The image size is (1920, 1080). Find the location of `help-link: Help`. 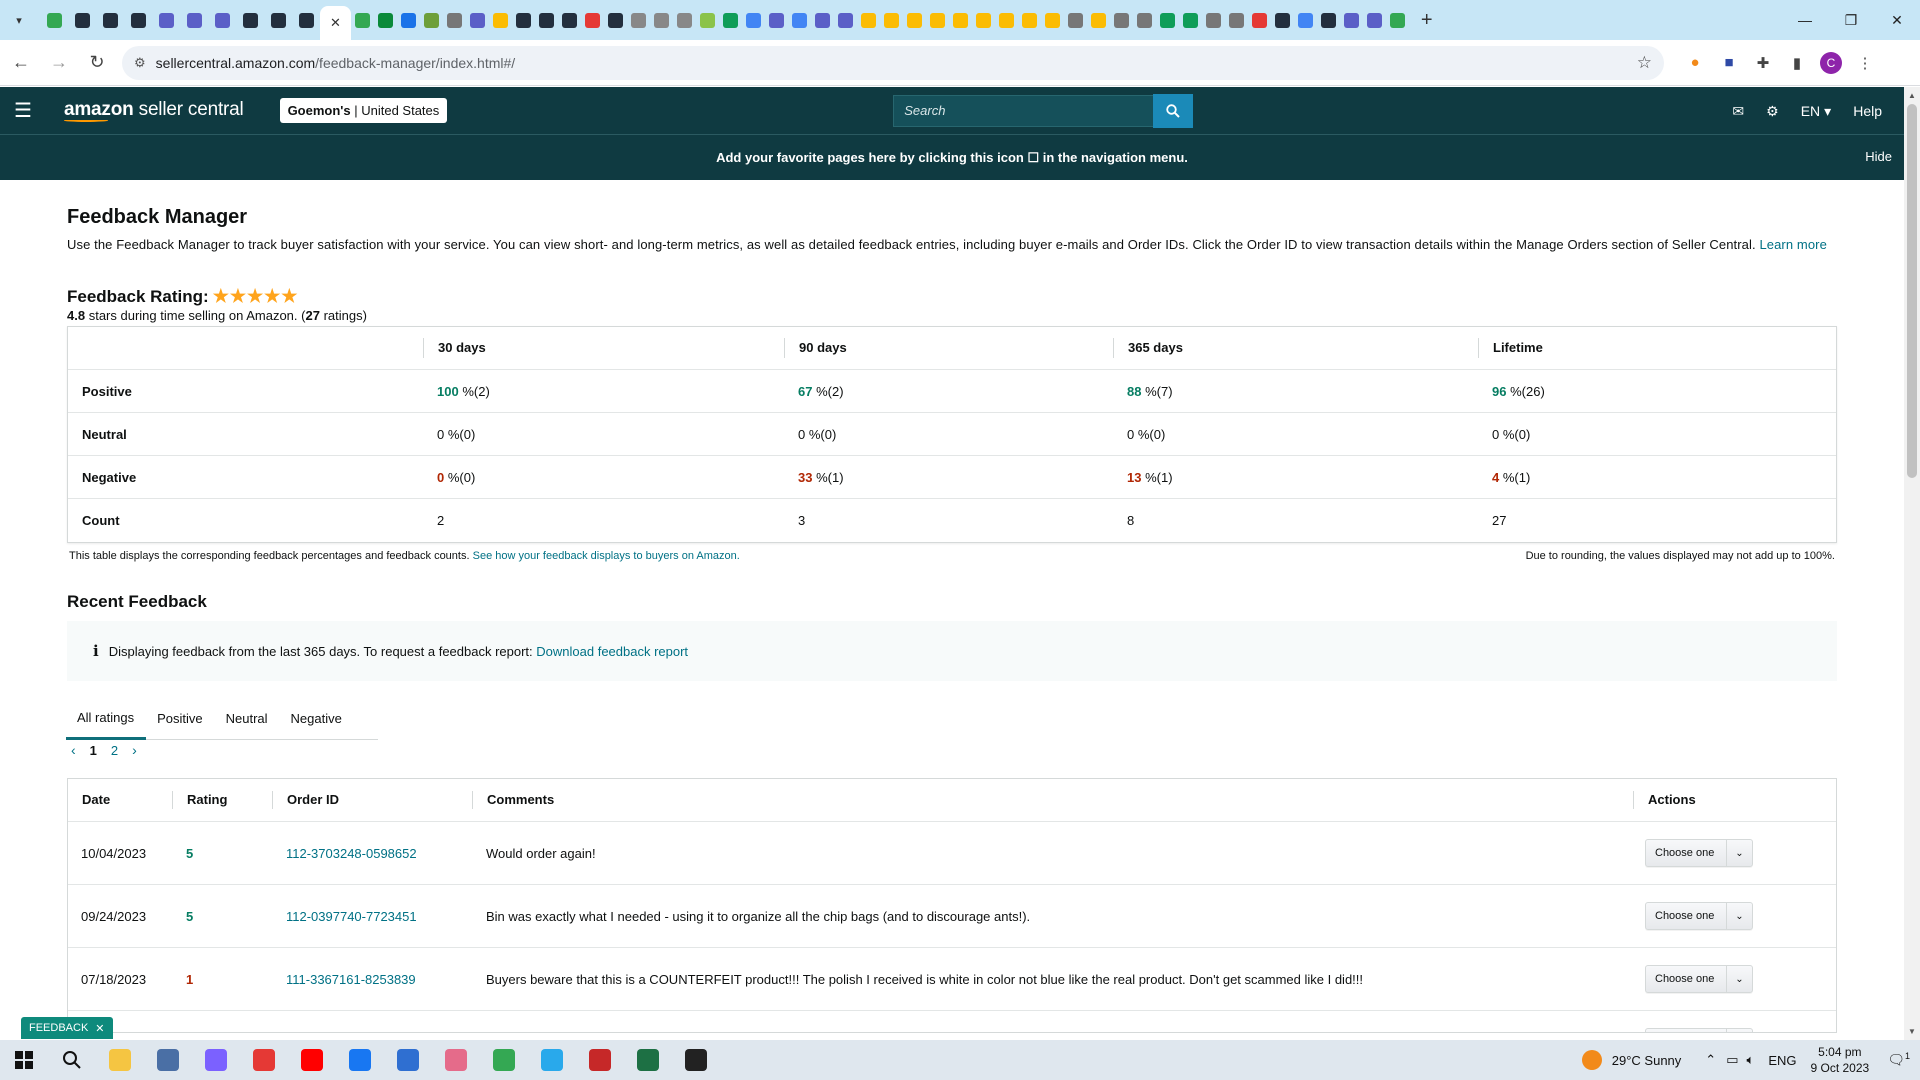

help-link: Help is located at coordinates (1867, 111).